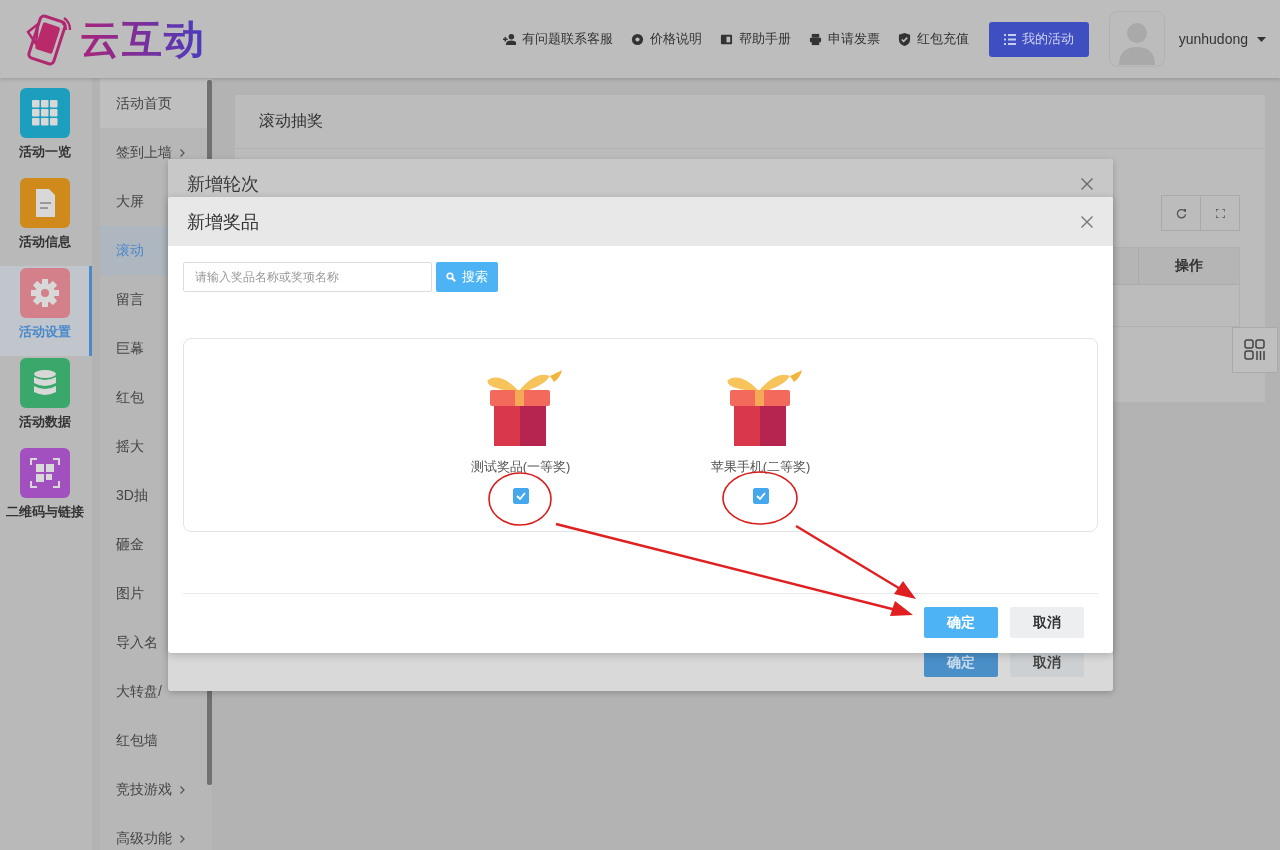 This screenshot has height=850, width=1280. Describe the element at coordinates (1220, 213) in the screenshot. I see `fullscreen-icon` at that location.